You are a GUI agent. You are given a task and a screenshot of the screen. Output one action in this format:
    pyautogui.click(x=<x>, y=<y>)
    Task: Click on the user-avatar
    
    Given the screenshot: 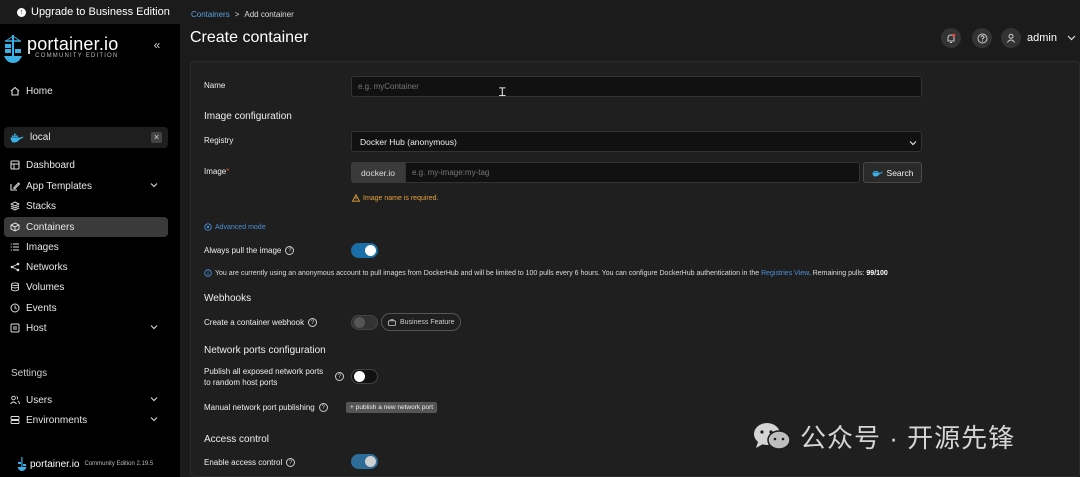 What is the action you would take?
    pyautogui.click(x=1011, y=38)
    